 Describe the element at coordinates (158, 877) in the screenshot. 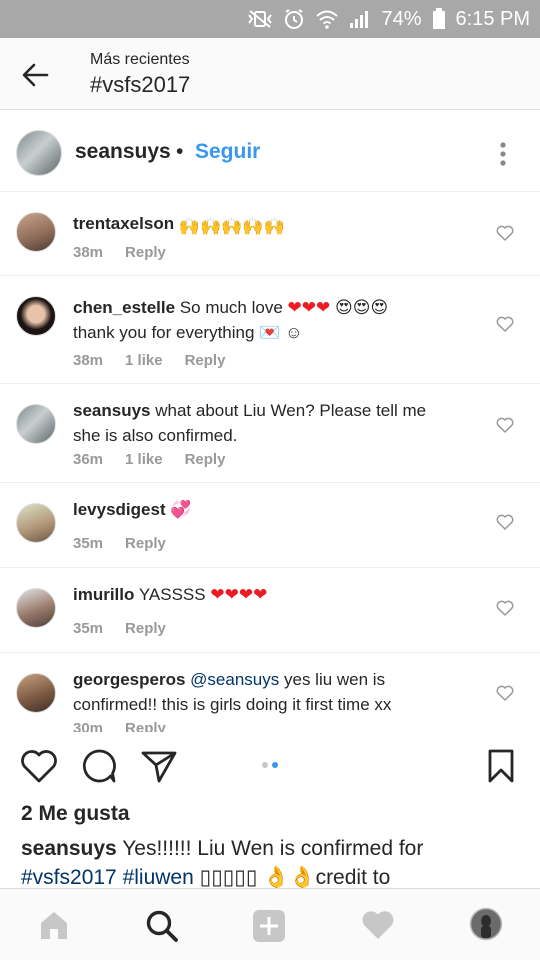

I see `hashtag-link: #liuwen` at that location.